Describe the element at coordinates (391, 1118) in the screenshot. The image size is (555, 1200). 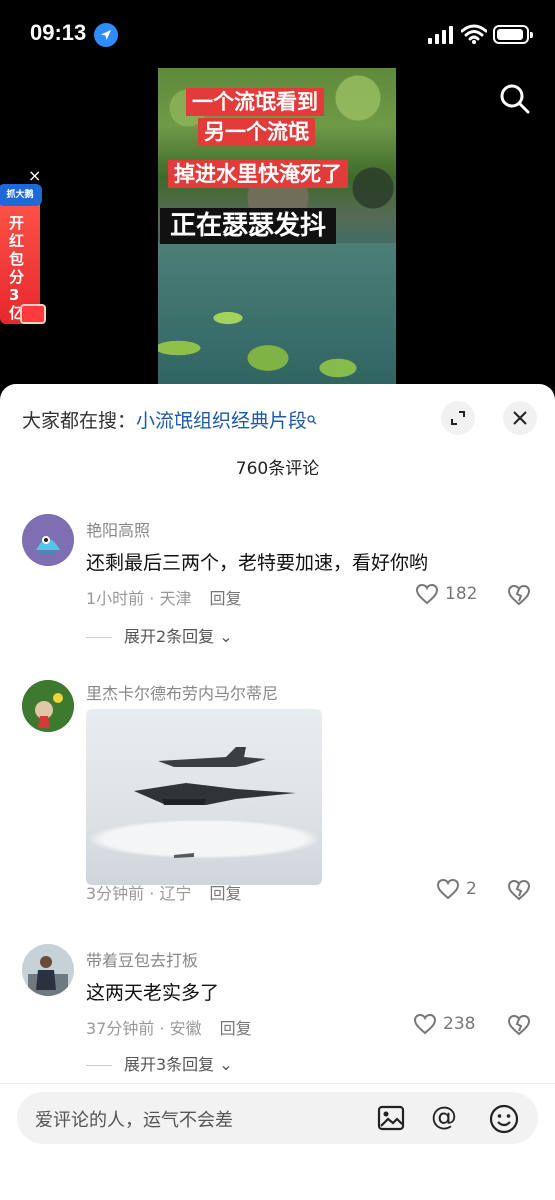
I see `image-icon` at that location.